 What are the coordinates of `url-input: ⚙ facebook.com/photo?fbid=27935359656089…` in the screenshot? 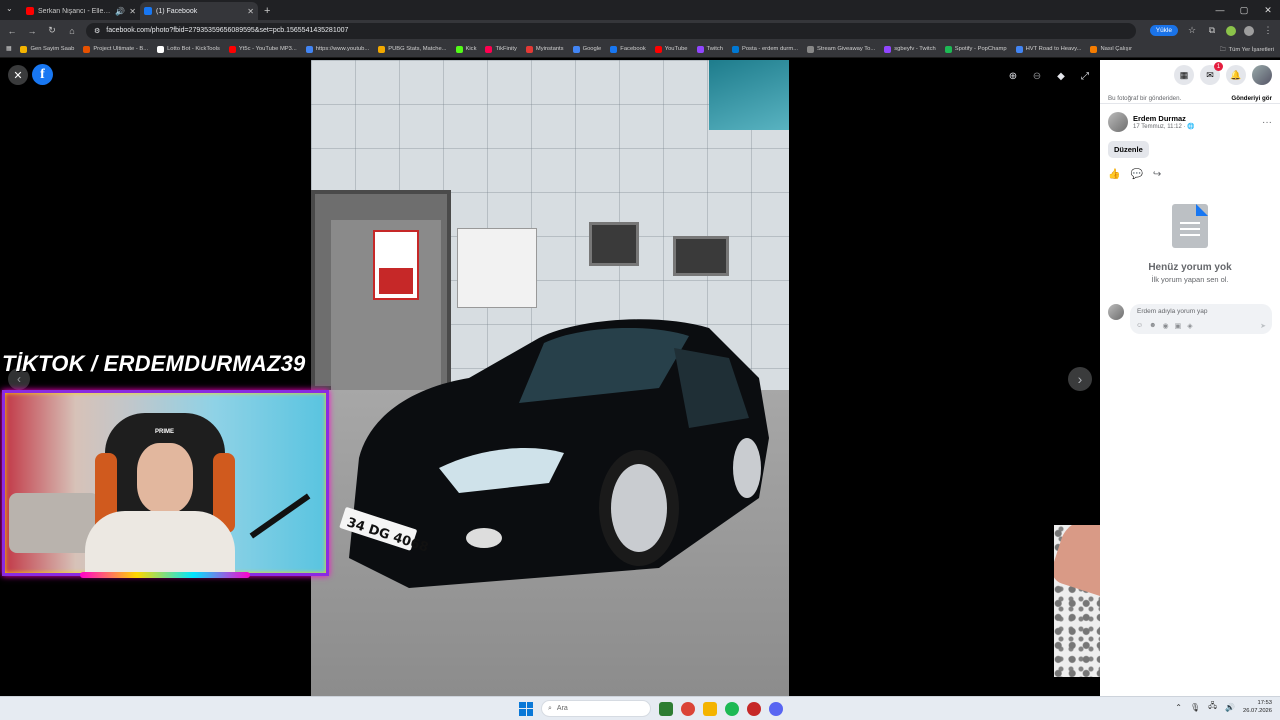 It's located at (611, 30).